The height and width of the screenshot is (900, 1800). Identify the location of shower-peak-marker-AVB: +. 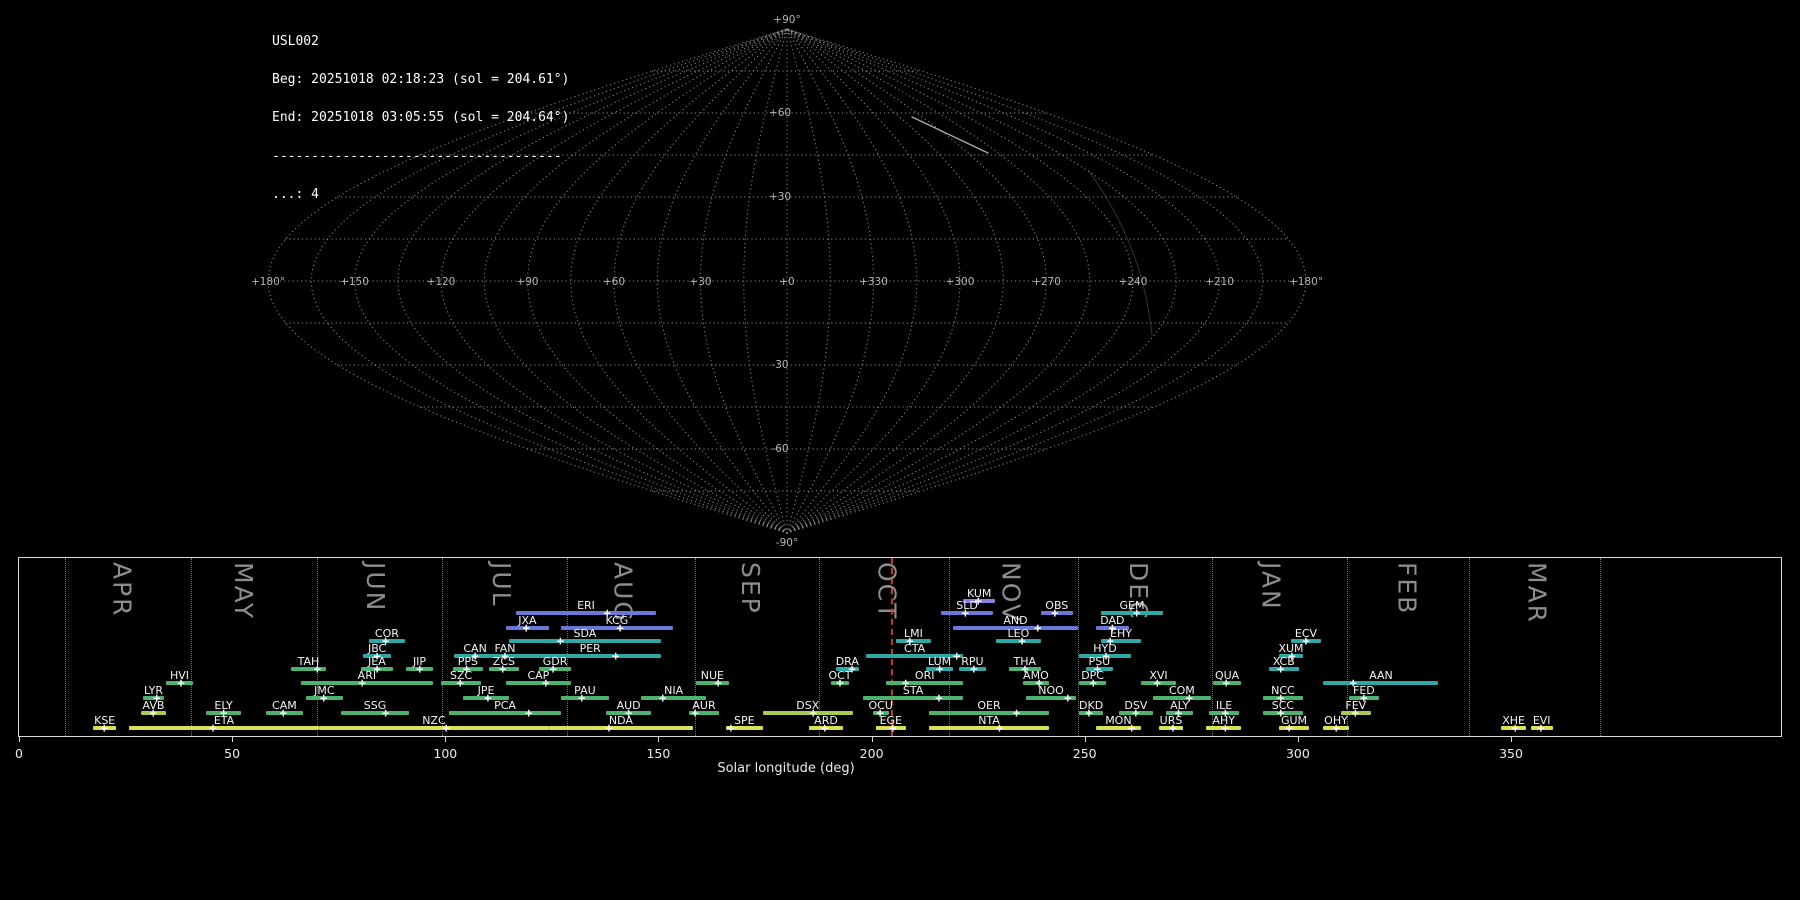
(153, 713).